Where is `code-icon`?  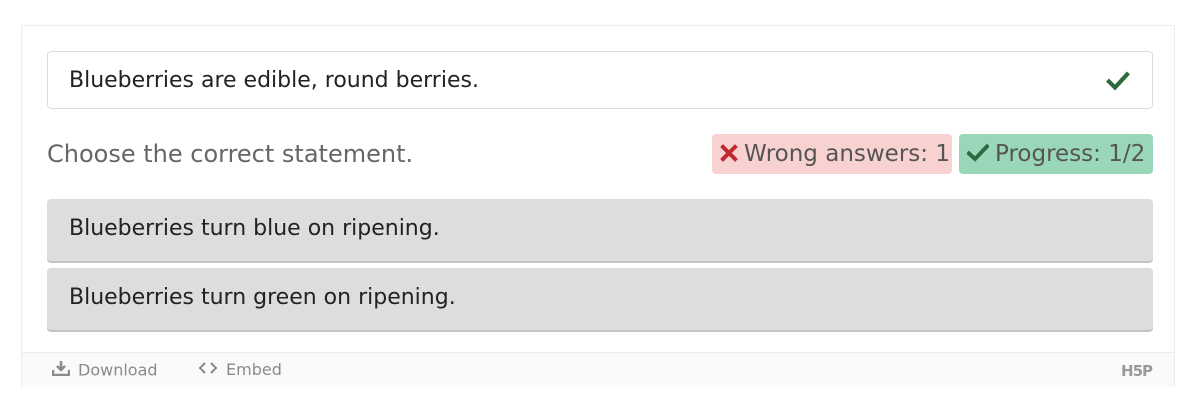
code-icon is located at coordinates (208, 370).